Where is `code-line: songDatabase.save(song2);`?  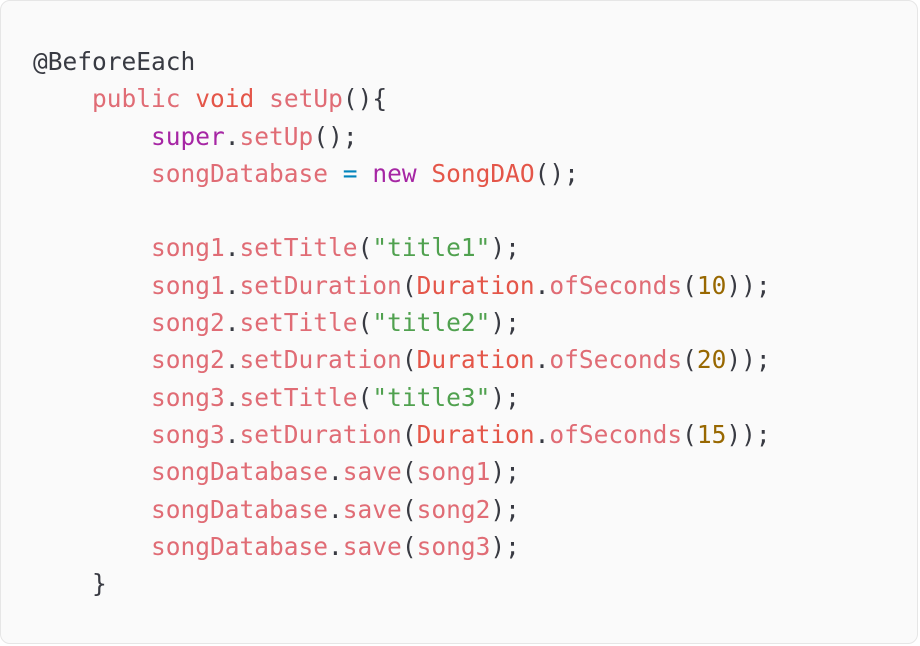
code-line: songDatabase.save(song2); is located at coordinates (402, 509).